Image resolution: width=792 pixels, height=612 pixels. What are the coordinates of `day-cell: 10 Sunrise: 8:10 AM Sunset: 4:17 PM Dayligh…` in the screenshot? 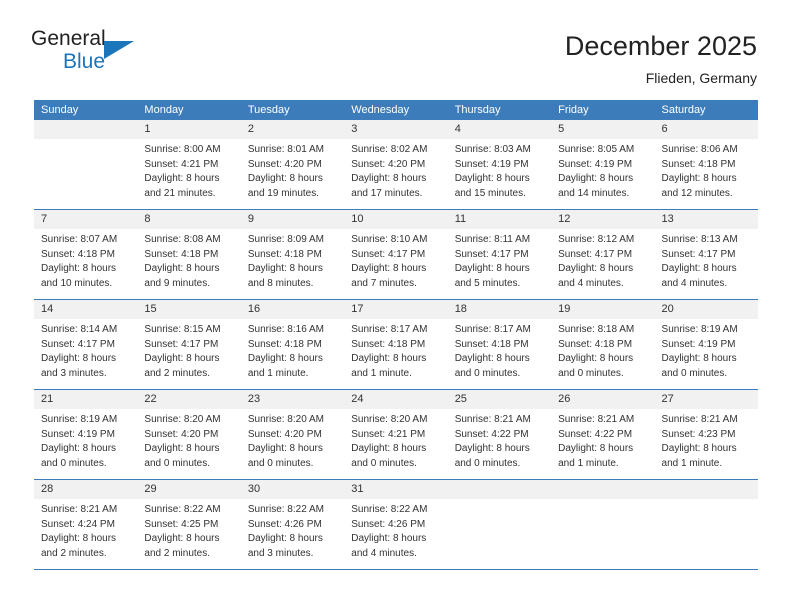 It's located at (396, 254).